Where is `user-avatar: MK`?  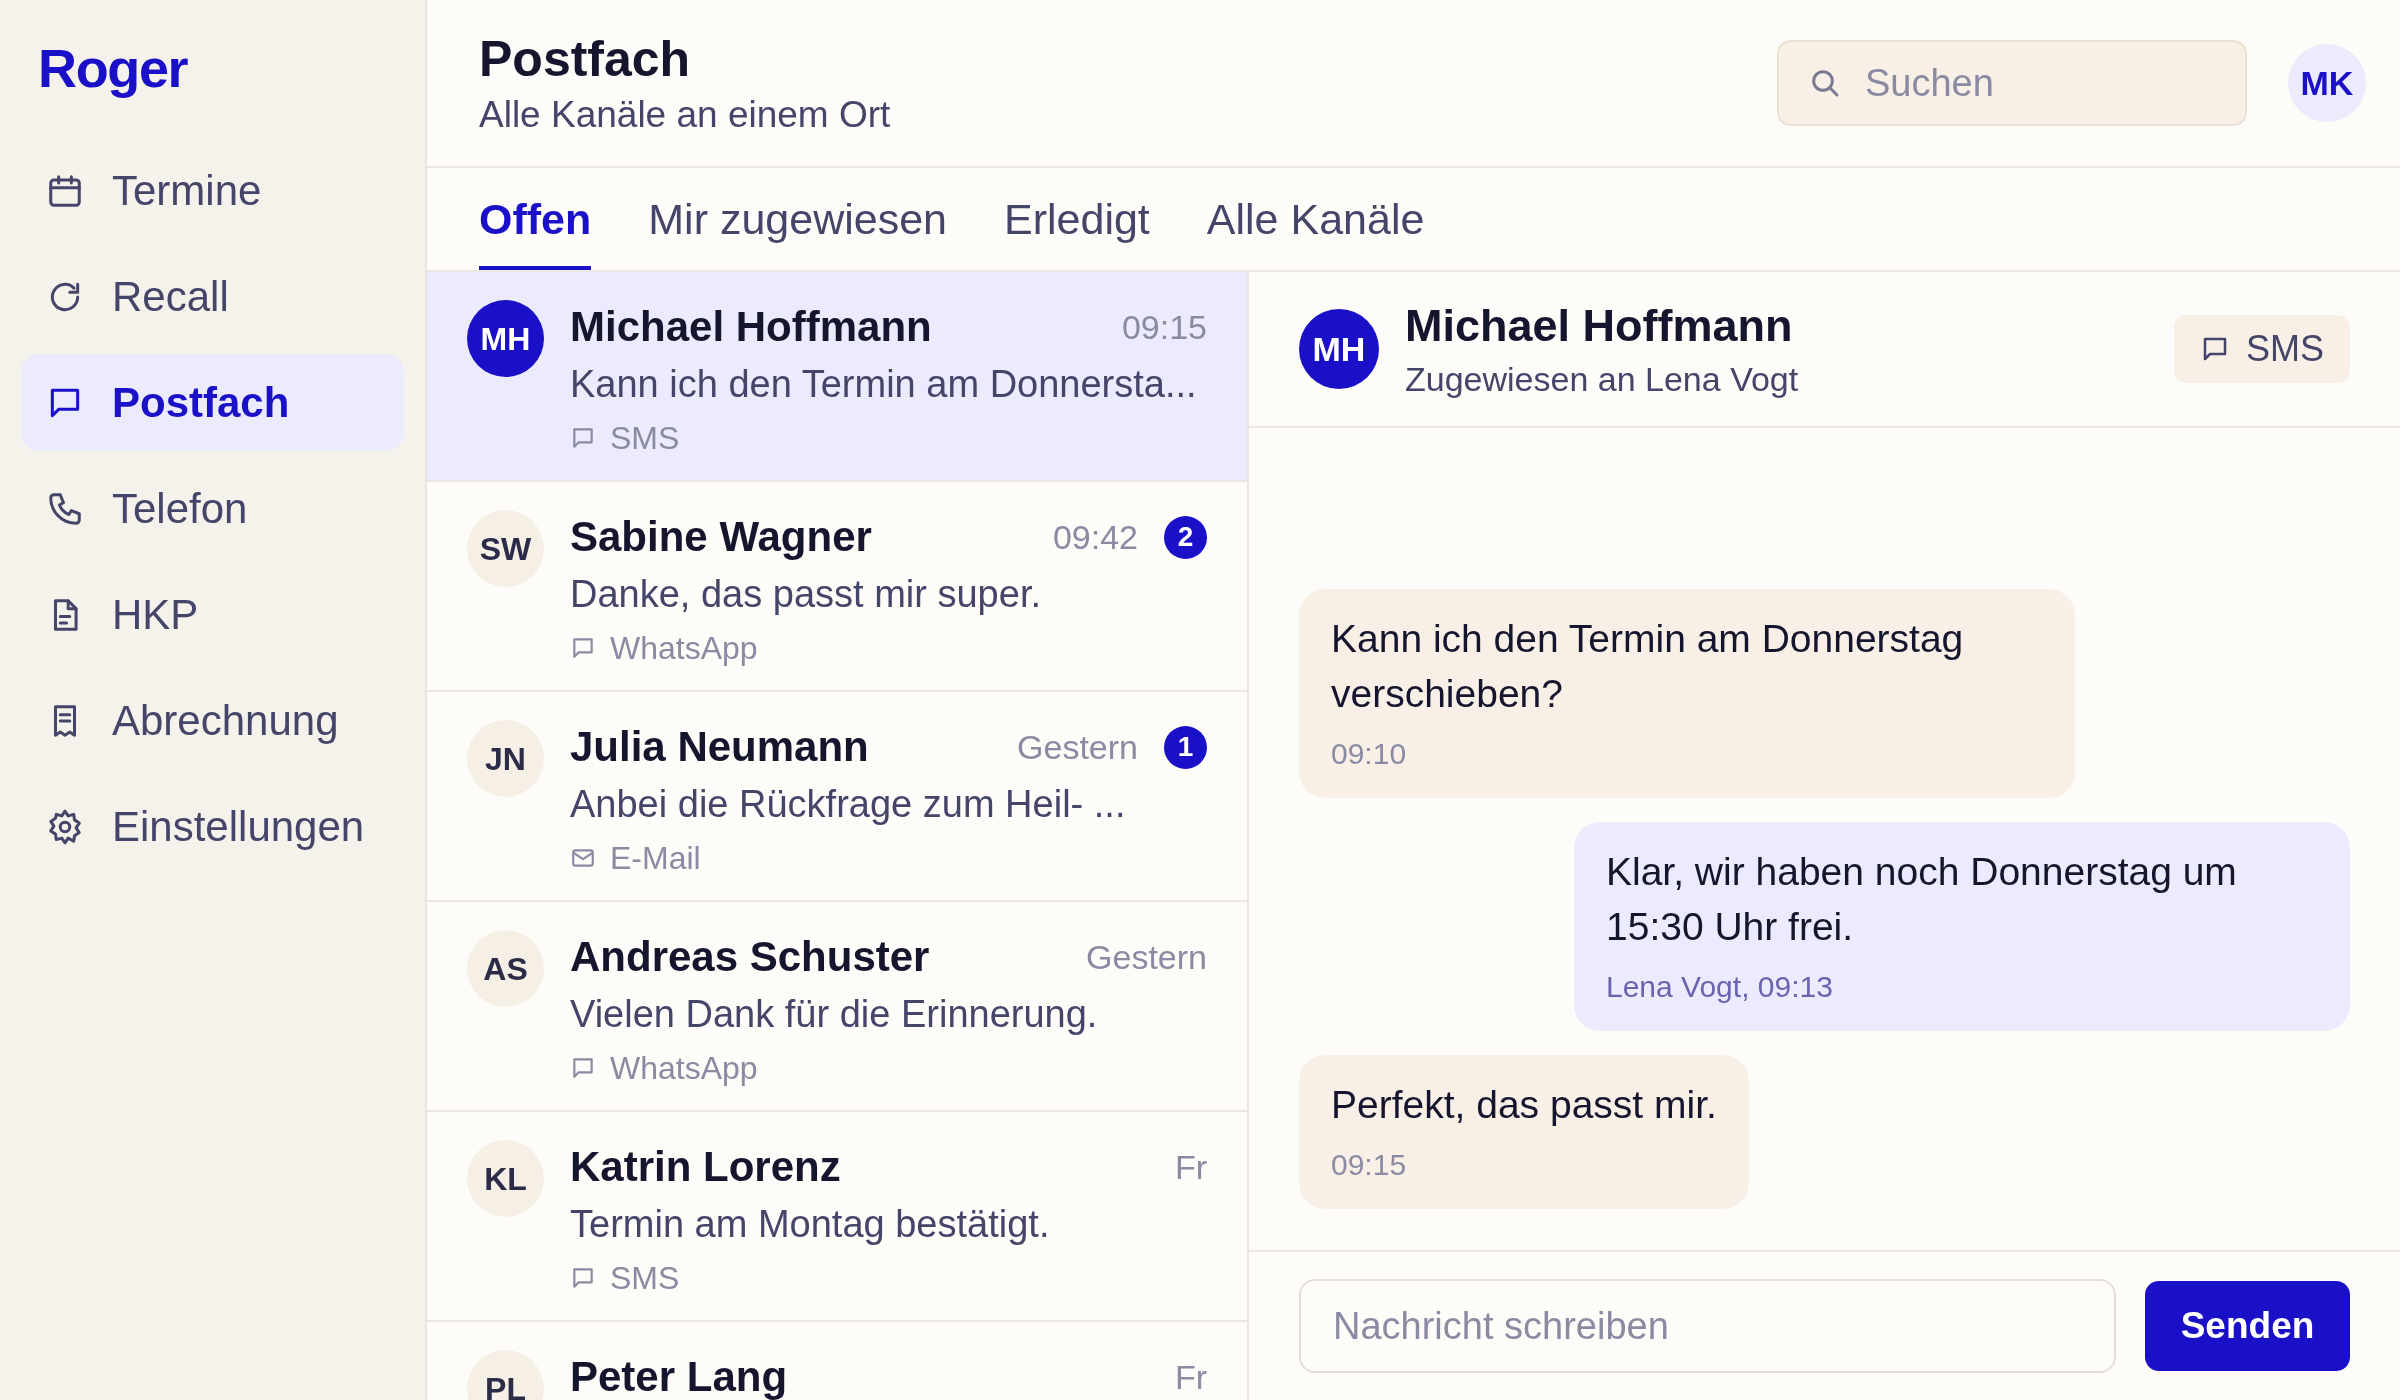 user-avatar: MK is located at coordinates (2327, 83).